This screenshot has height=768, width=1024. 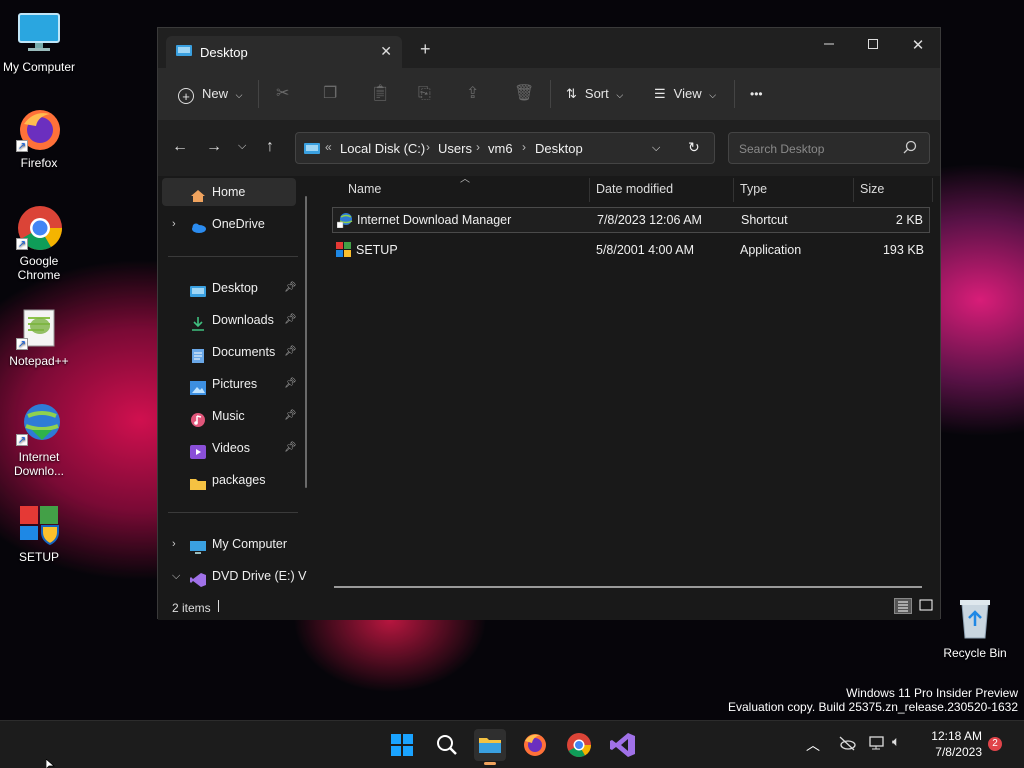 I want to click on nav-item-onedrive: › OneDrive, so click(x=229, y=224).